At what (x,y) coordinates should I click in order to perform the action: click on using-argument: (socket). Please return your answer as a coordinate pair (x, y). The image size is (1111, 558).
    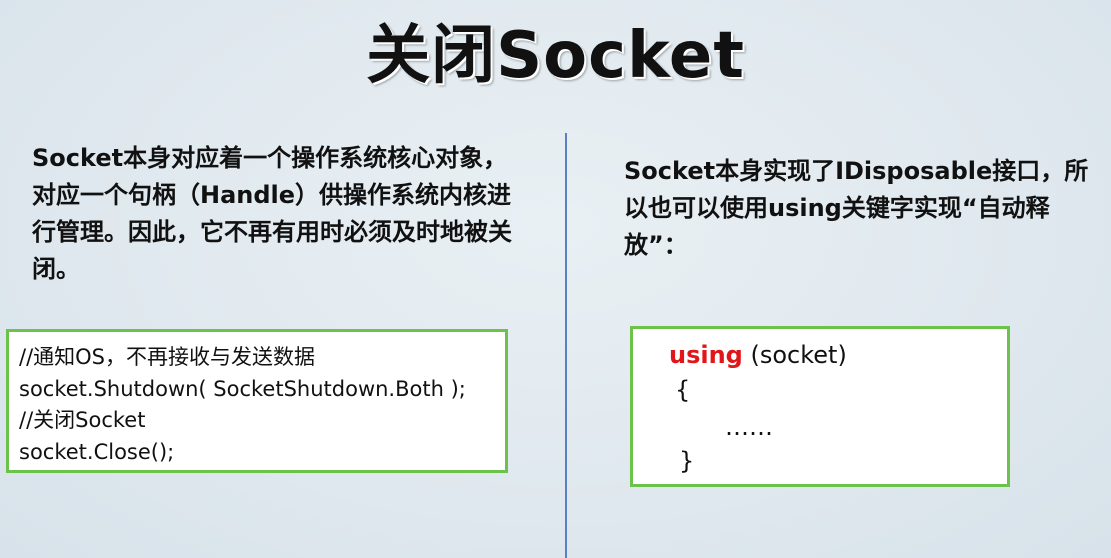
    Looking at the image, I should click on (794, 355).